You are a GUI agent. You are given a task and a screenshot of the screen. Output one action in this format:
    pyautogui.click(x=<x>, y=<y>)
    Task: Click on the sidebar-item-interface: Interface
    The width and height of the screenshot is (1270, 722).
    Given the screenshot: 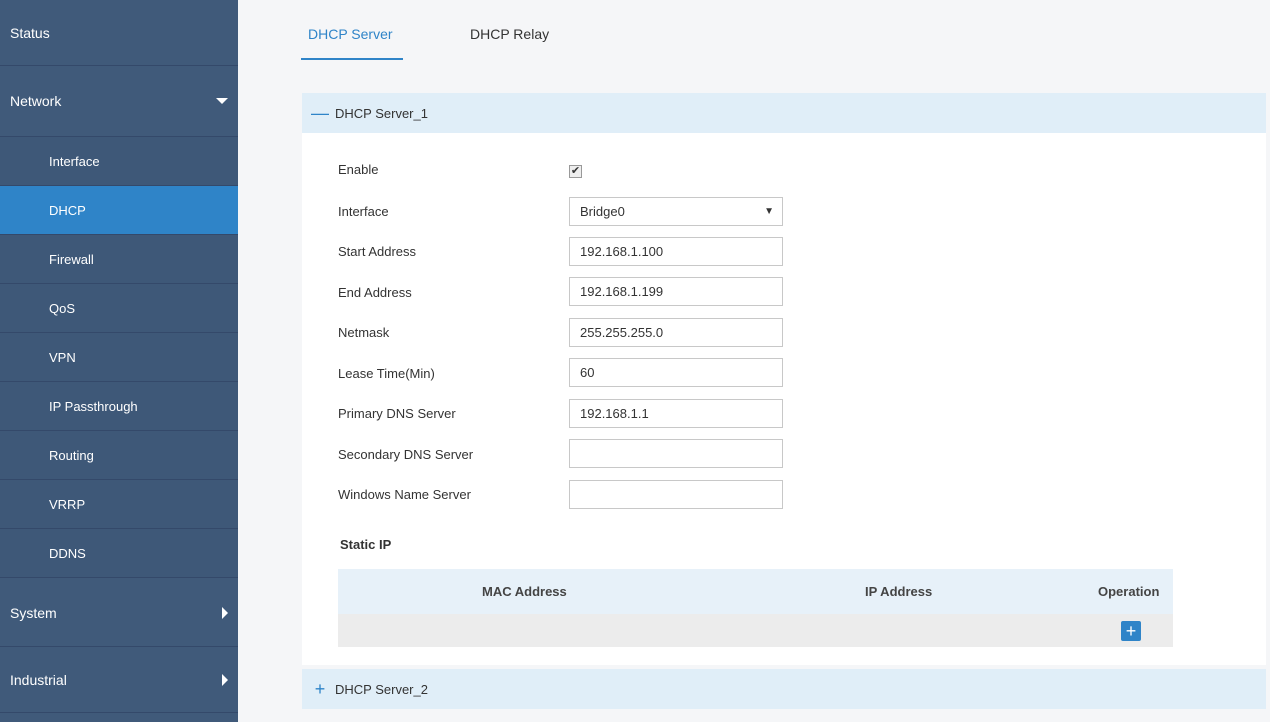 What is the action you would take?
    pyautogui.click(x=119, y=161)
    